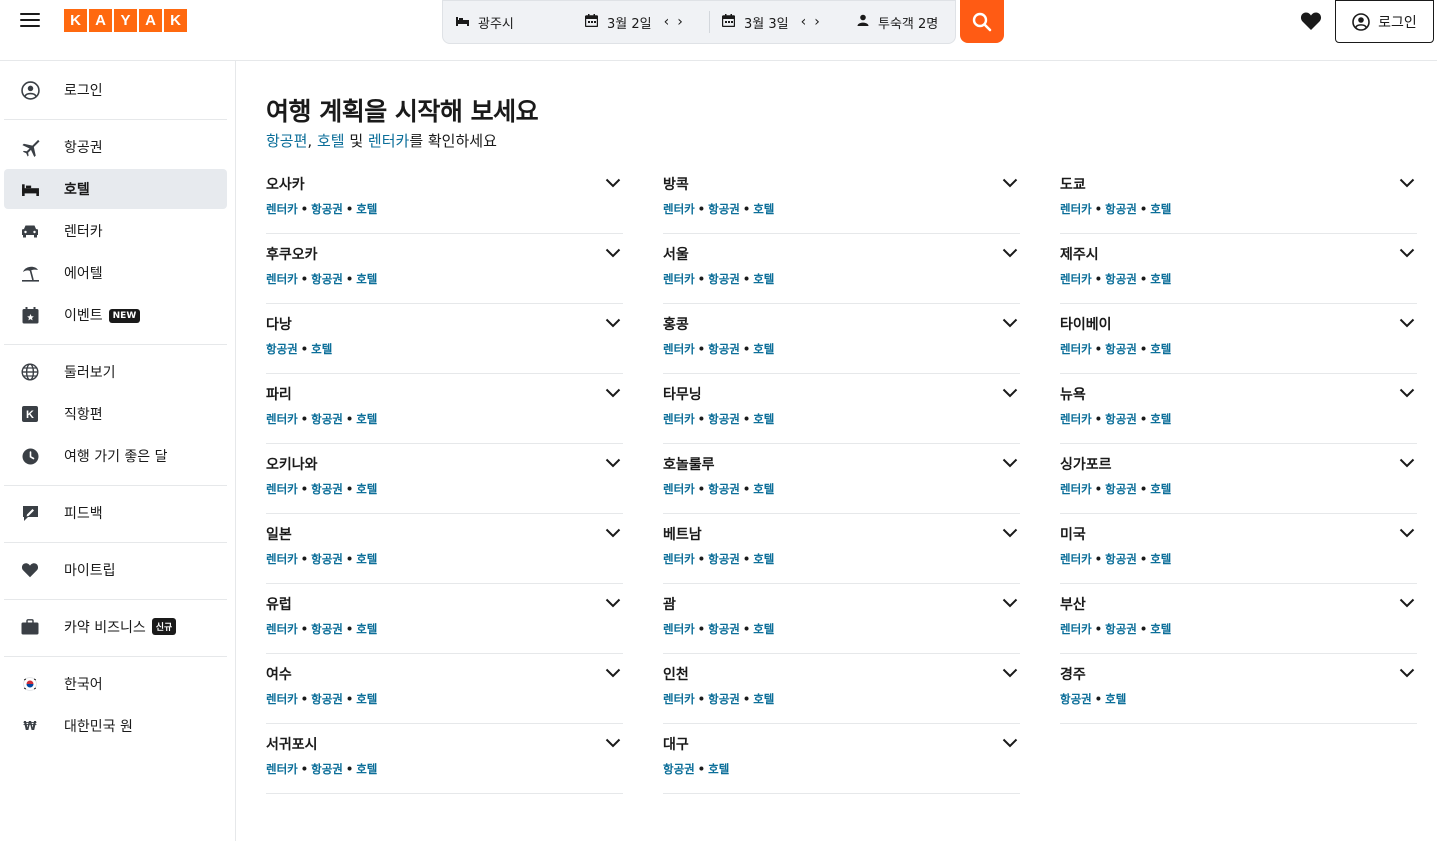 The height and width of the screenshot is (841, 1437). What do you see at coordinates (444, 409) in the screenshot?
I see `destination-row: 파리 렌터카 • 항공권 • 호텔` at bounding box center [444, 409].